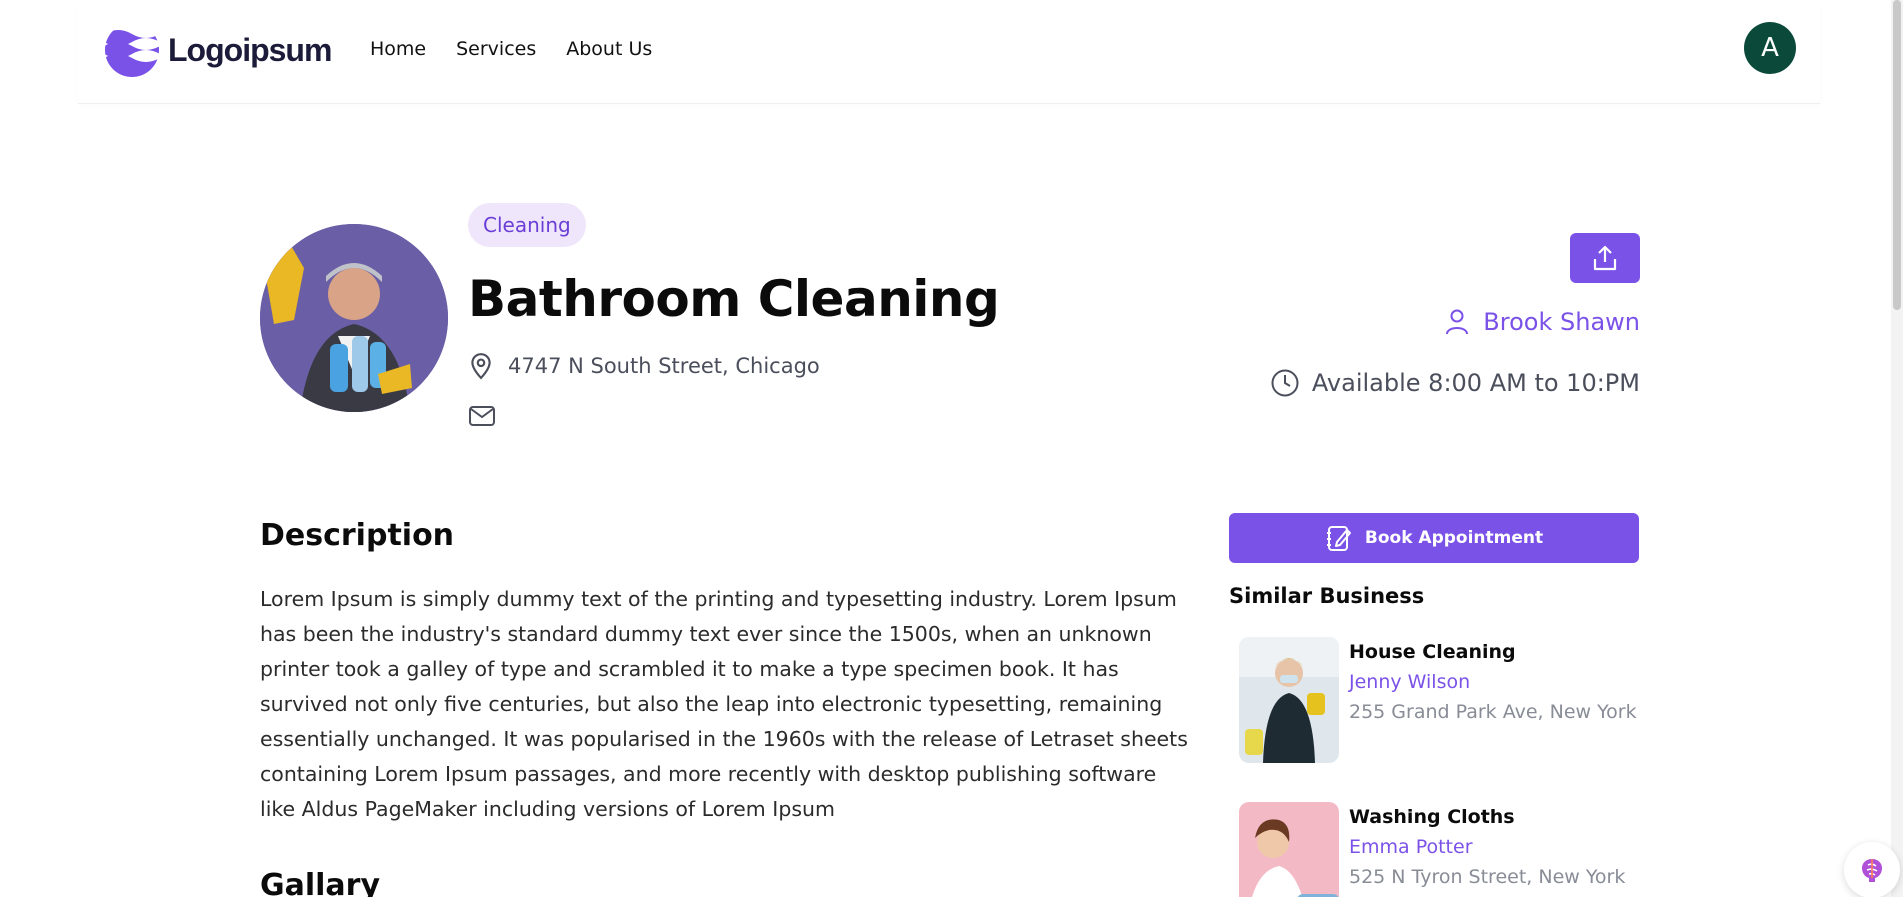  What do you see at coordinates (1410, 682) in the screenshot?
I see `similar-business-owner: Jenny Wilson` at bounding box center [1410, 682].